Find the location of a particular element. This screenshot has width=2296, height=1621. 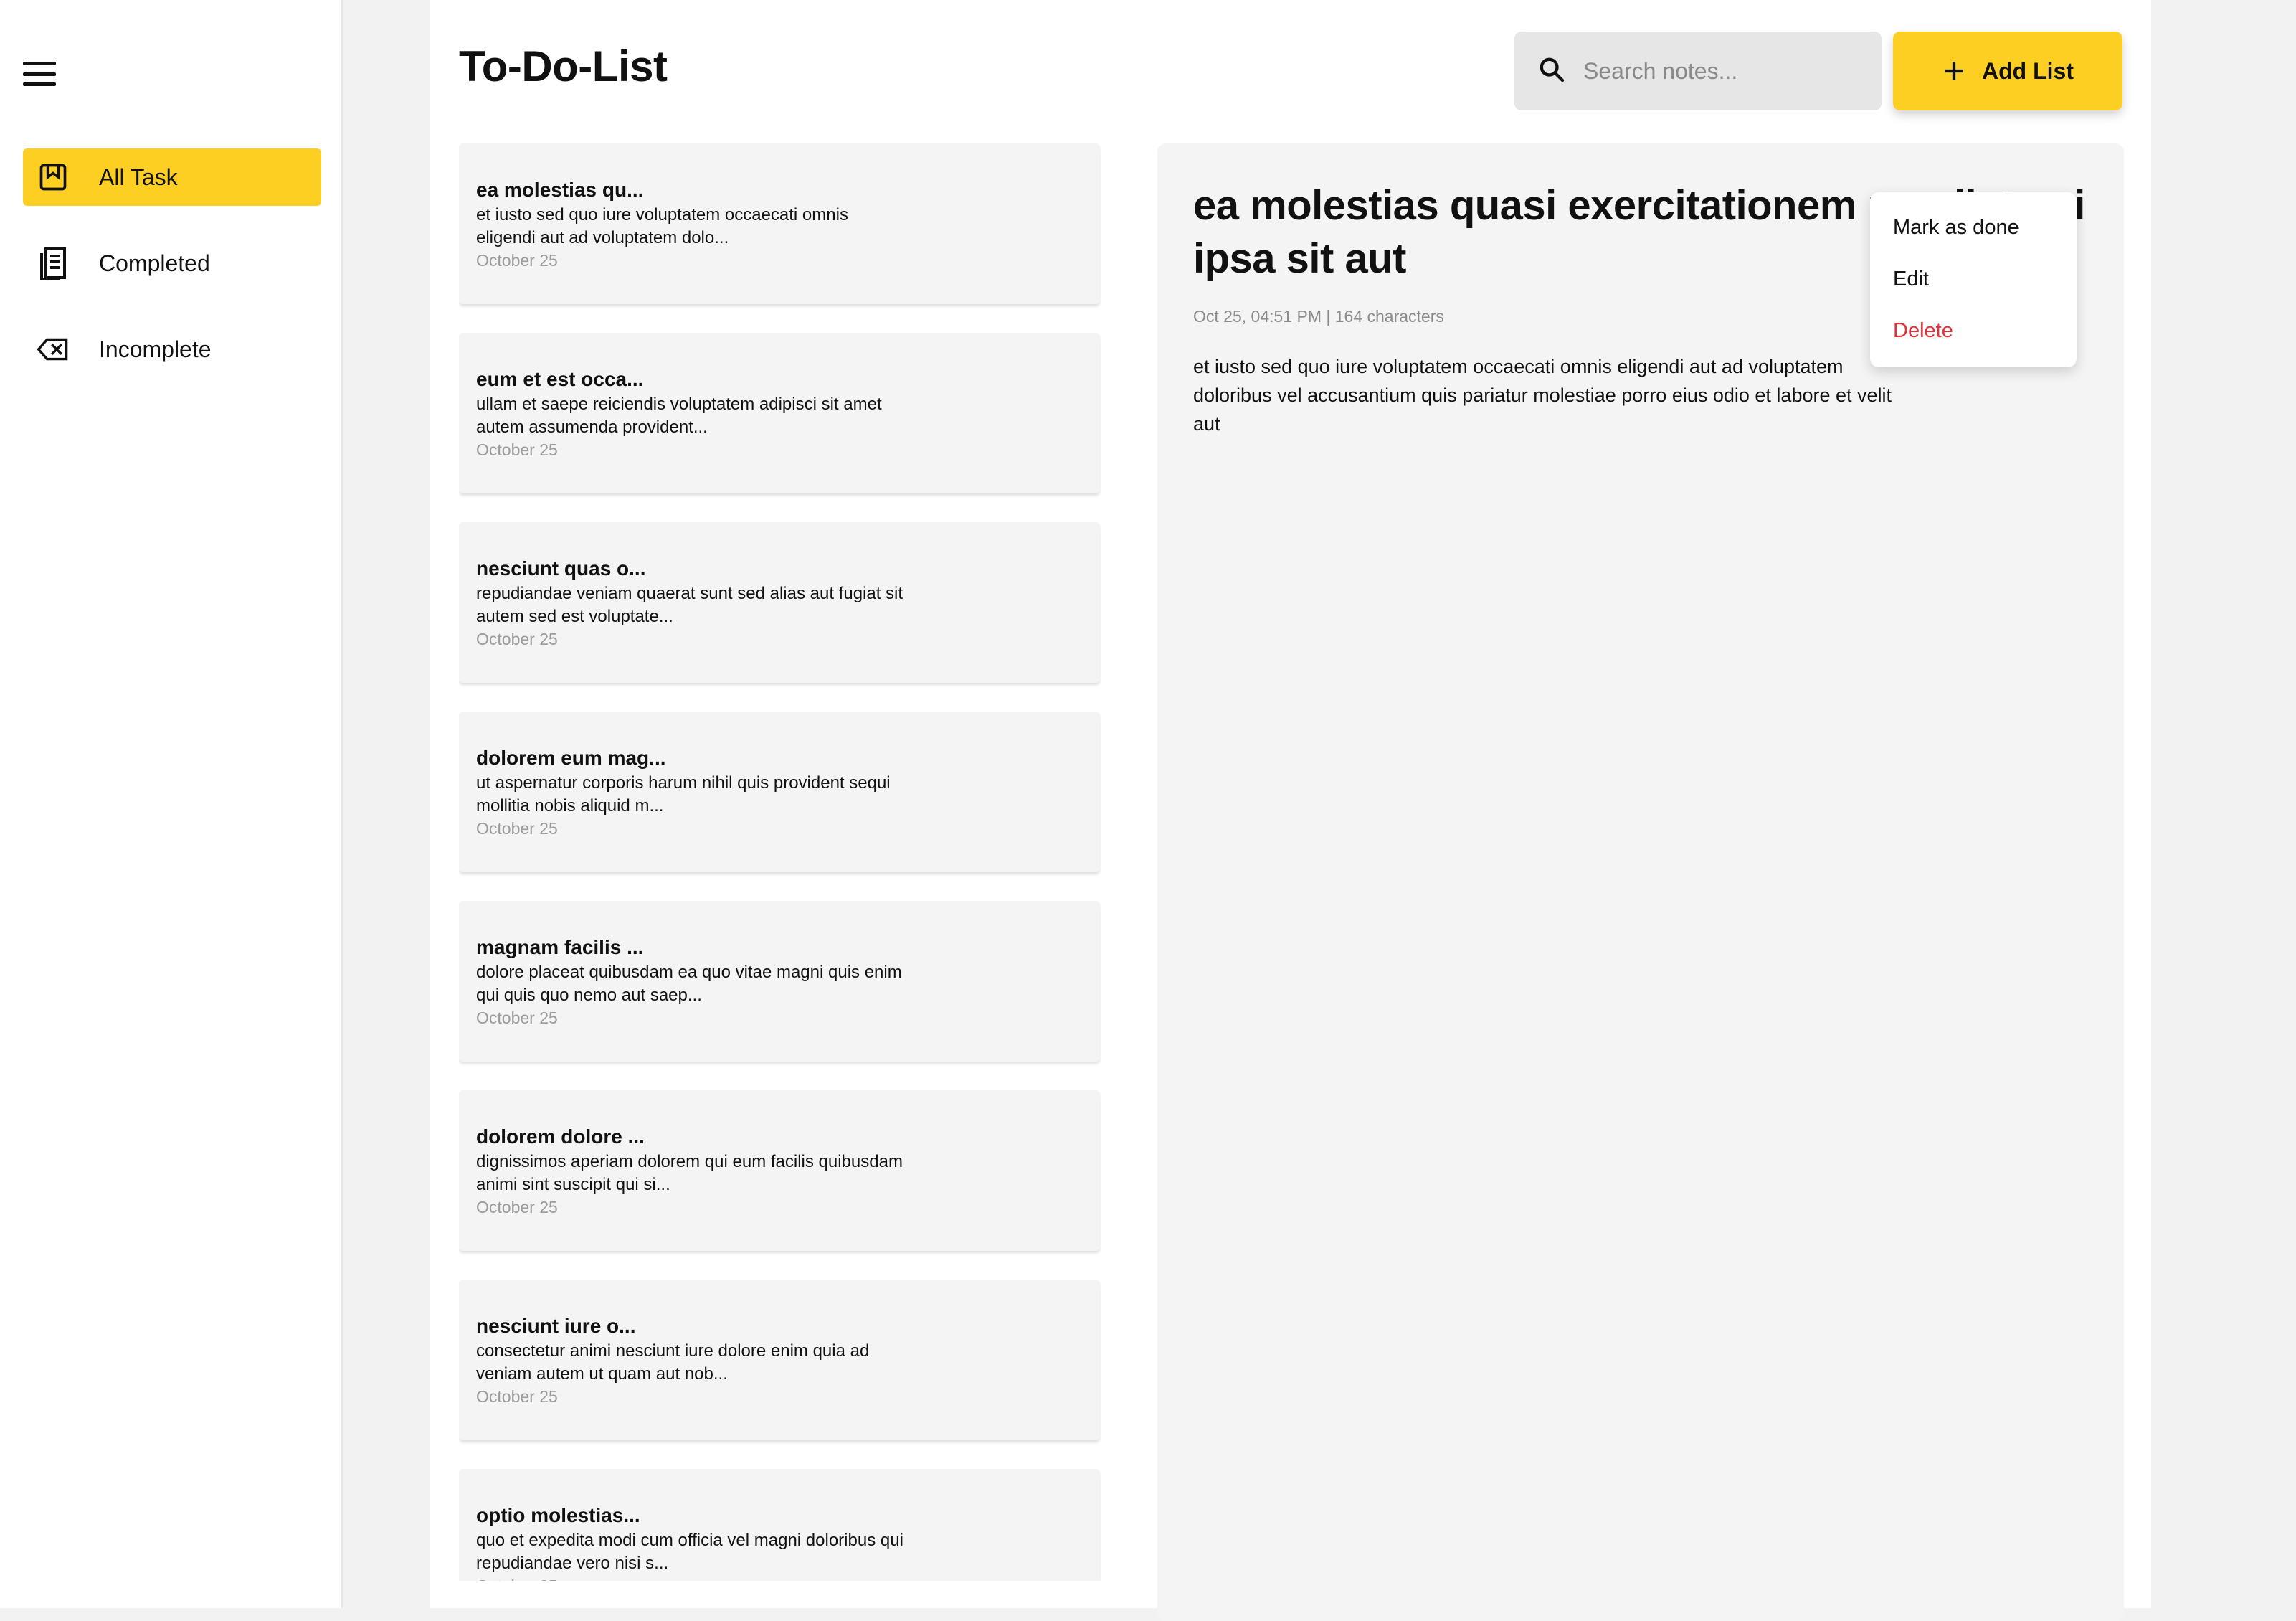

document-list-icon is located at coordinates (53, 263).